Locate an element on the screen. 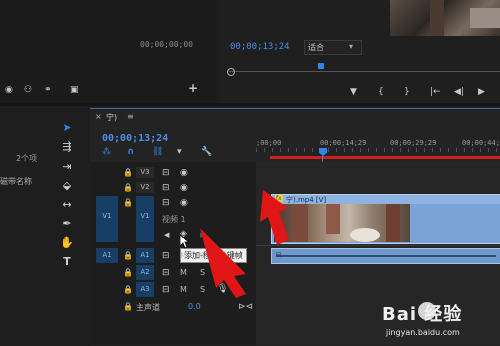 This screenshot has width=500, height=346. chevron-down-icon: ▾ is located at coordinates (351, 46).